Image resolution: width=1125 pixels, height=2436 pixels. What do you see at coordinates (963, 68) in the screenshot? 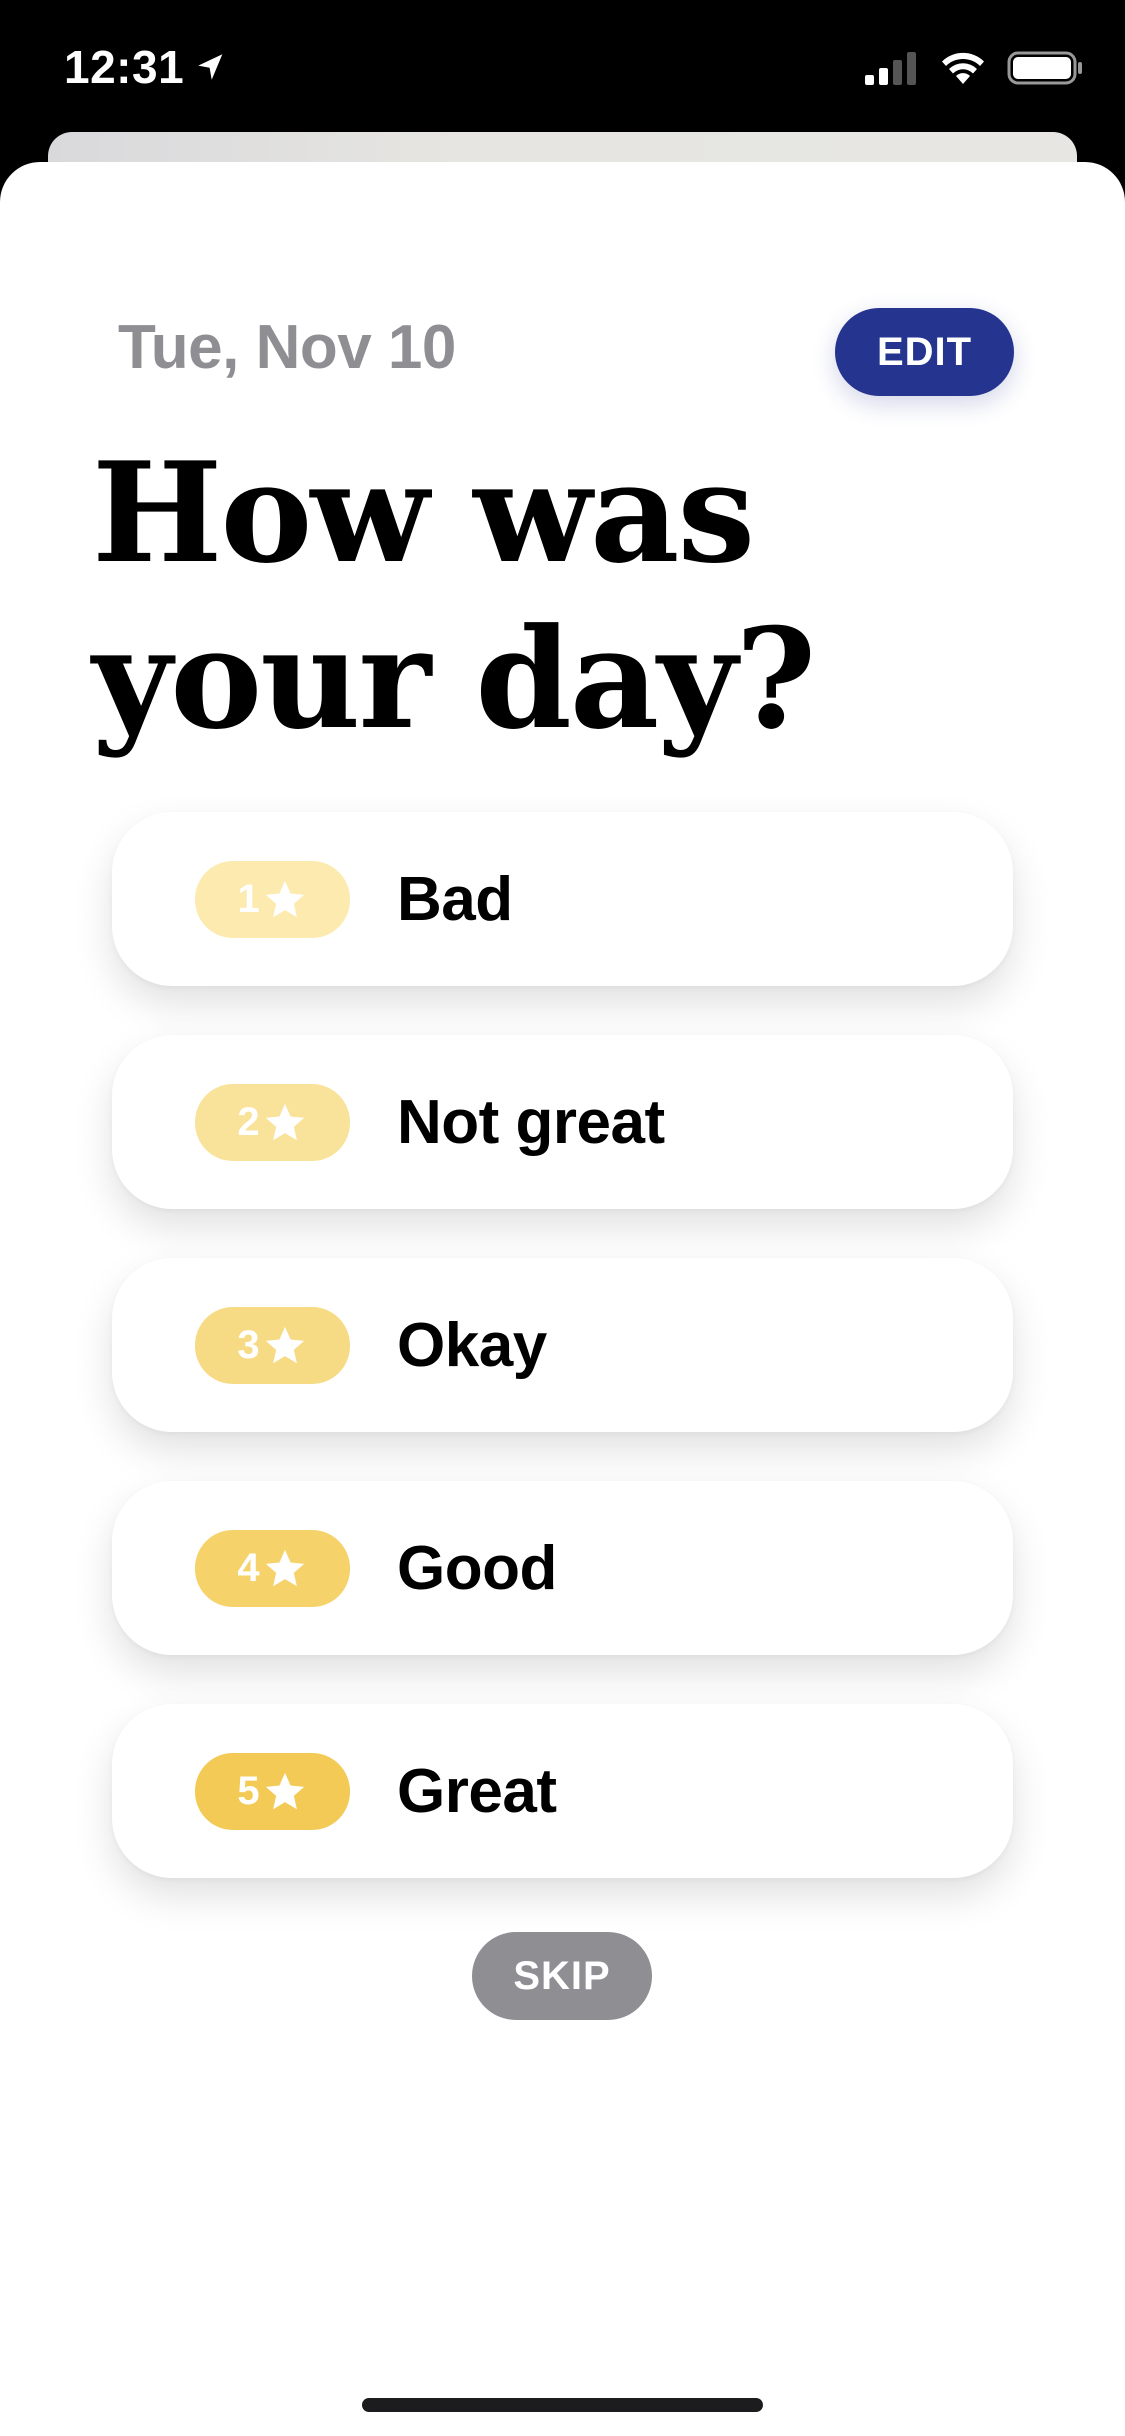
I see `wifi-icon` at bounding box center [963, 68].